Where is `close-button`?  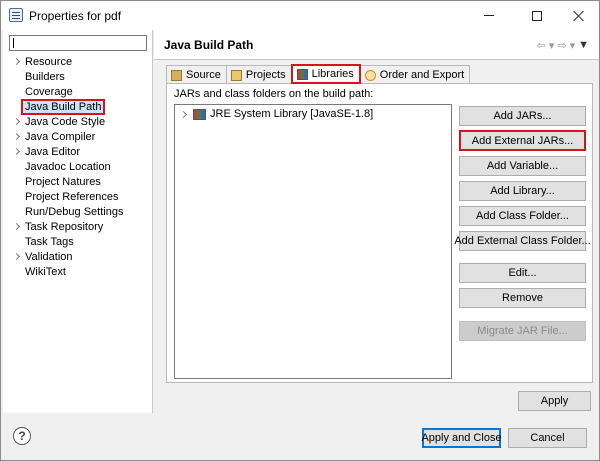 close-button is located at coordinates (578, 15).